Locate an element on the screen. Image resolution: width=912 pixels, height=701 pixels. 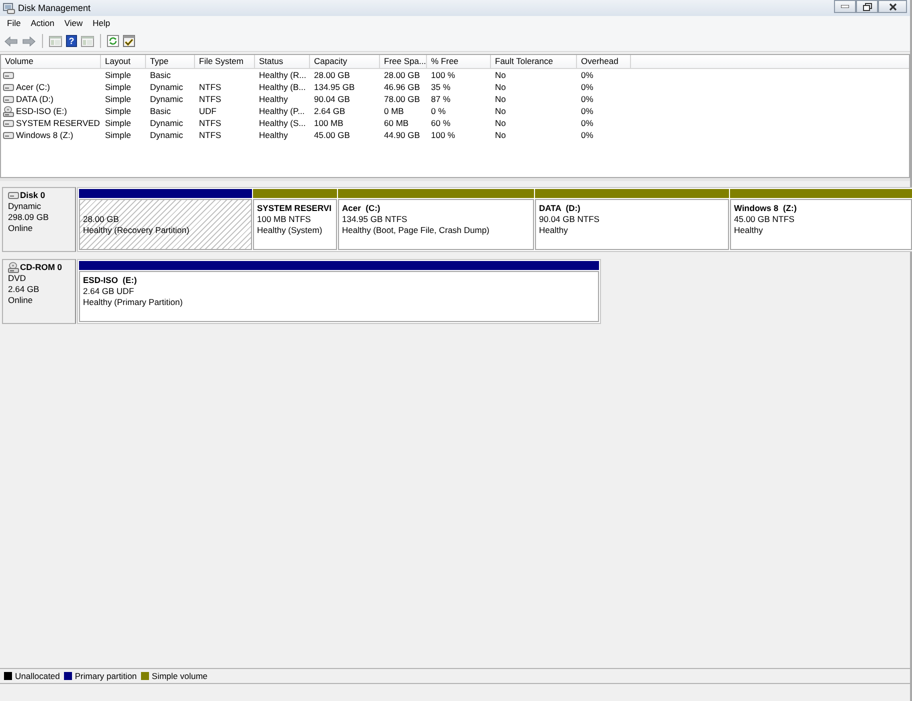
partition-name: ESD-ISO (E:) is located at coordinates (110, 280).